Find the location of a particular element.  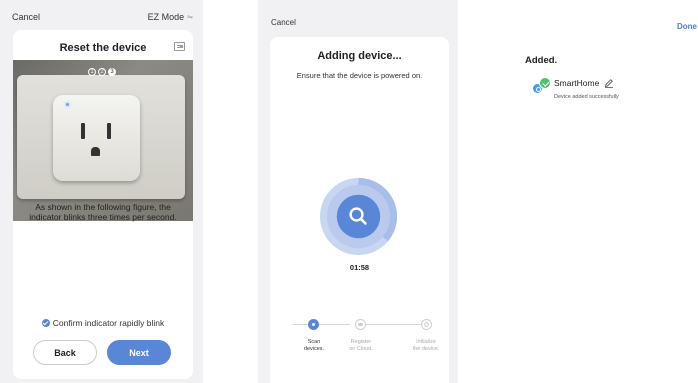

device-photo: 1 2 3 is located at coordinates (103, 140).